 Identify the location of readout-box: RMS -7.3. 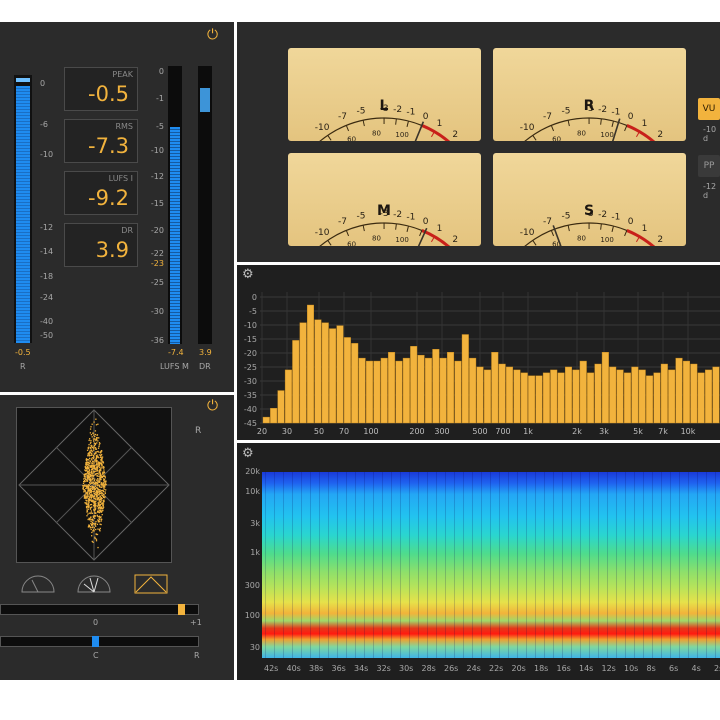
(101, 141).